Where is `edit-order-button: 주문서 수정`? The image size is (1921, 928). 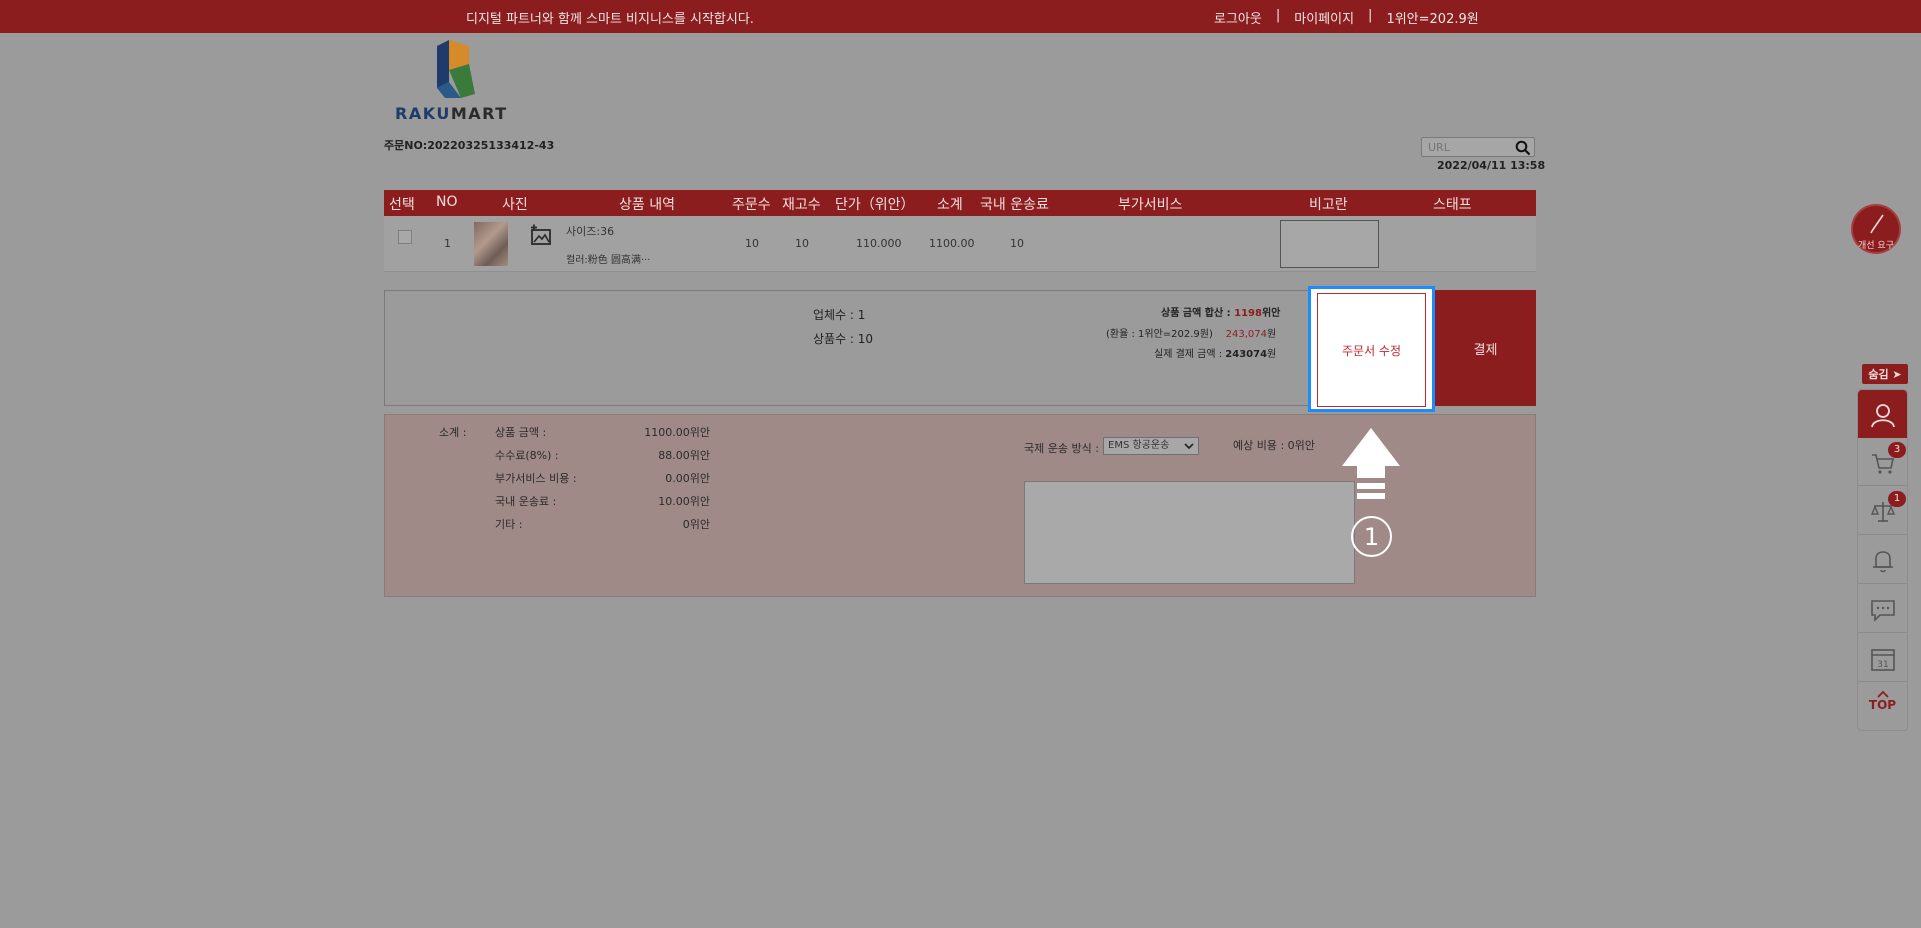
edit-order-button: 주문서 수정 is located at coordinates (1371, 350).